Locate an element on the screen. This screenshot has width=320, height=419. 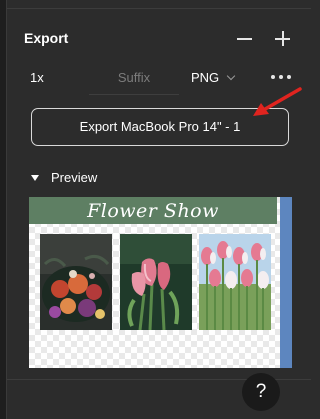
export-header: Export is located at coordinates (160, 39).